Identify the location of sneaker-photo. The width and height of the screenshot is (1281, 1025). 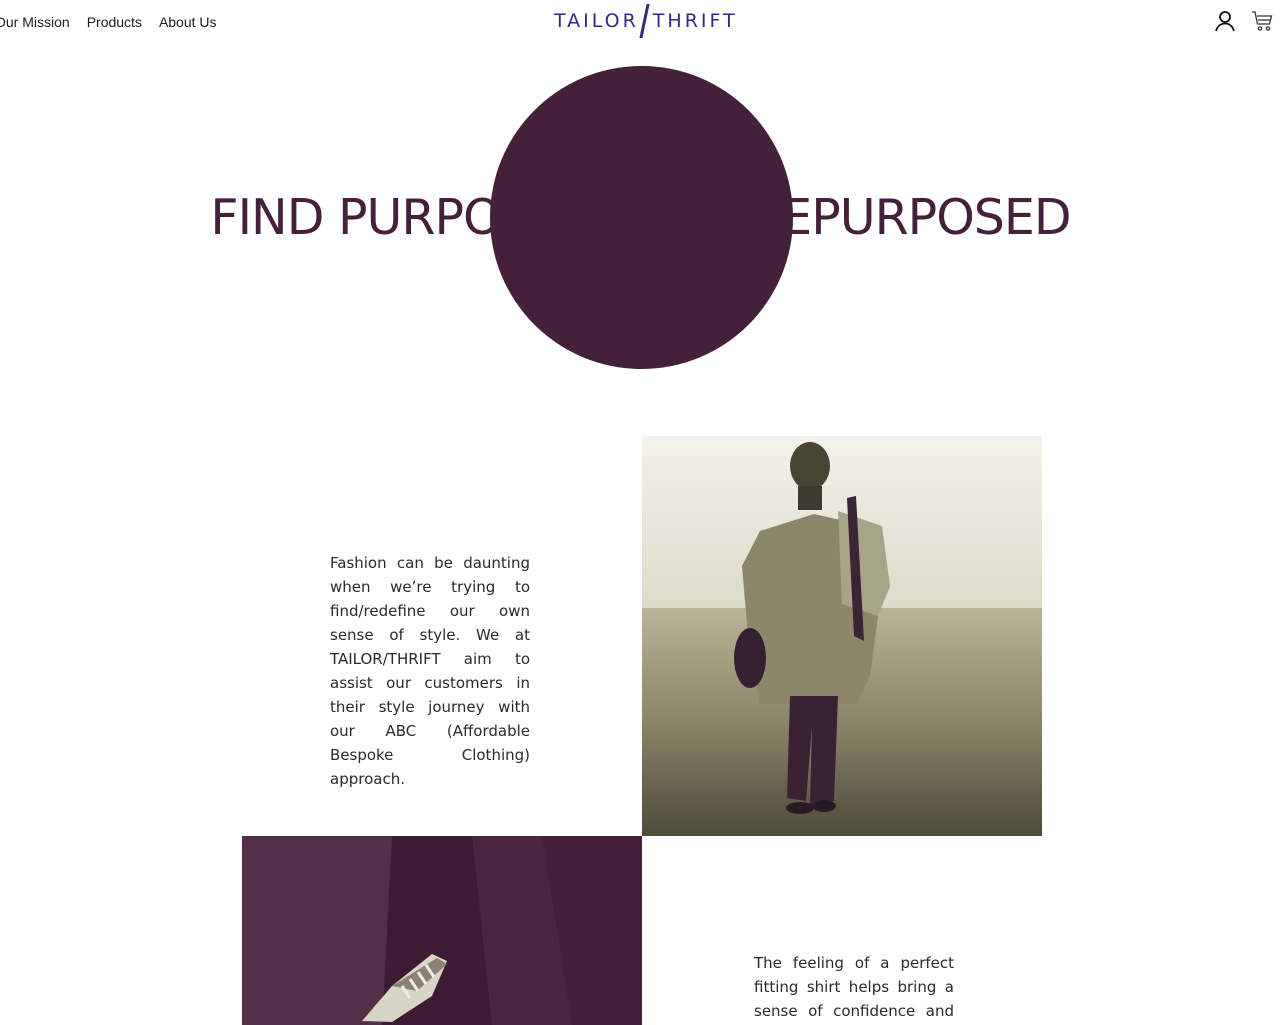
(442, 930).